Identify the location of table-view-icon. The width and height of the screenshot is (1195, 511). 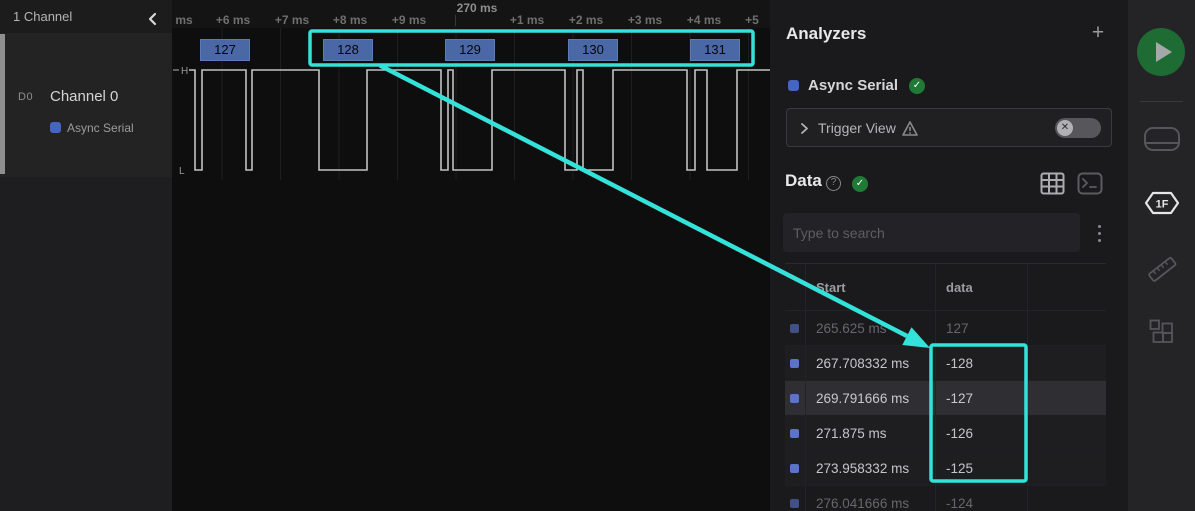
(1052, 186).